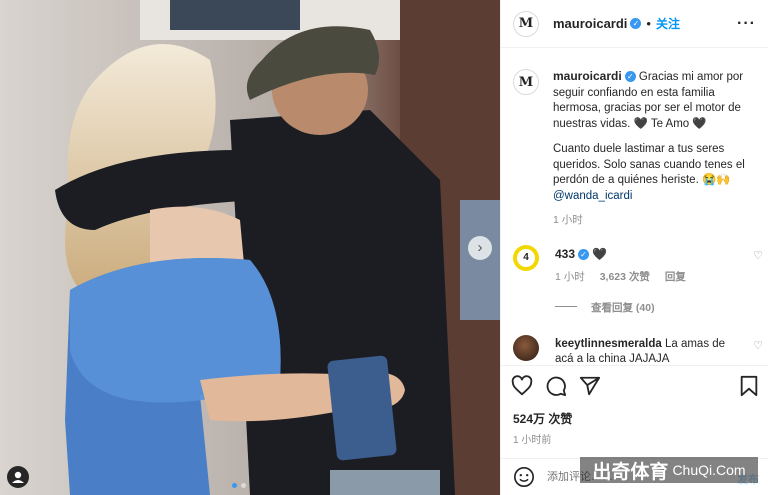 The image size is (768, 495). Describe the element at coordinates (568, 220) in the screenshot. I see `caption-time: 1 小时` at that location.